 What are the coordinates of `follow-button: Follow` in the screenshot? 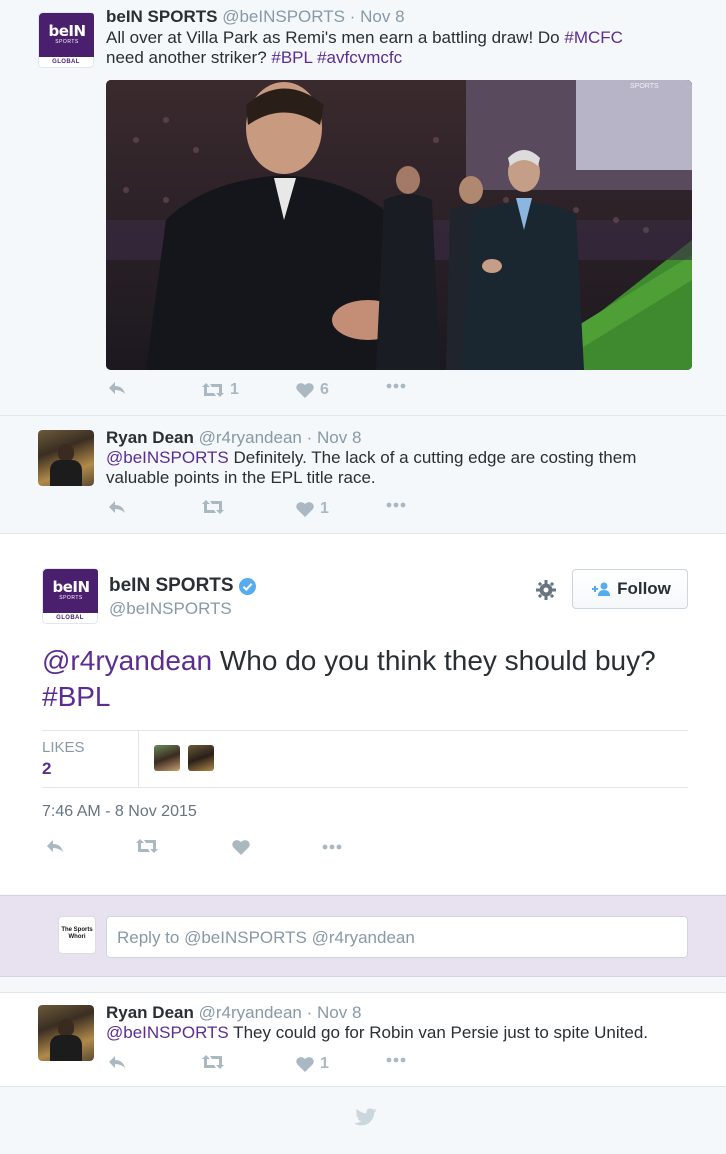 It's located at (630, 589).